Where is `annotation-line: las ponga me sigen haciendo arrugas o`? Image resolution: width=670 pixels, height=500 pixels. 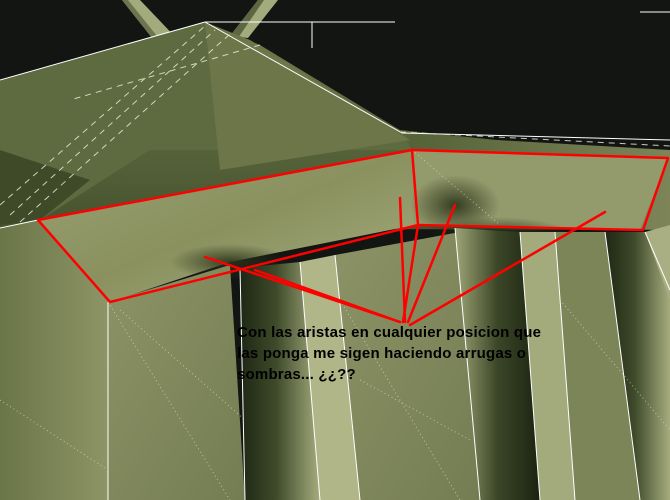 annotation-line: las ponga me sigen haciendo arrugas o is located at coordinates (382, 353).